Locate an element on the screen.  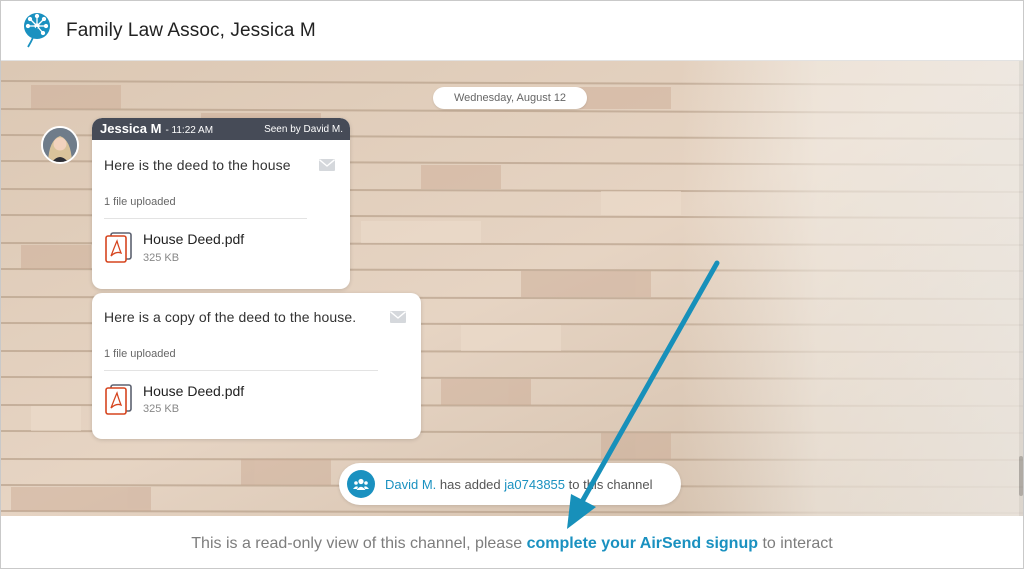
message-author: Jessica M is located at coordinates (130, 128).